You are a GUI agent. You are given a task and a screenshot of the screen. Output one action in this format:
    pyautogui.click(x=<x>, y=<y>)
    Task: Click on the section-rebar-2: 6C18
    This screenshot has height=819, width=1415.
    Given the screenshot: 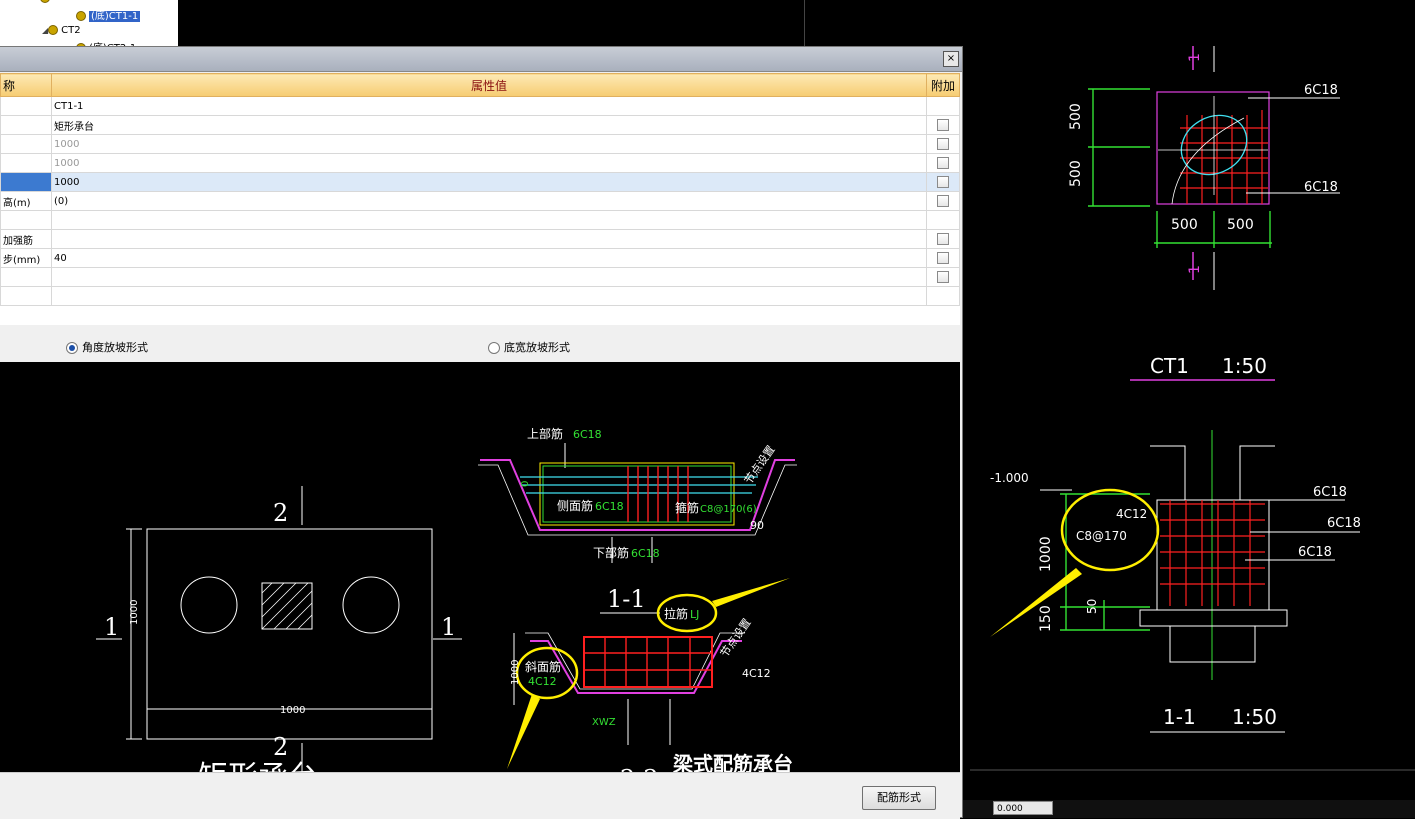 What is the action you would take?
    pyautogui.click(x=1344, y=523)
    